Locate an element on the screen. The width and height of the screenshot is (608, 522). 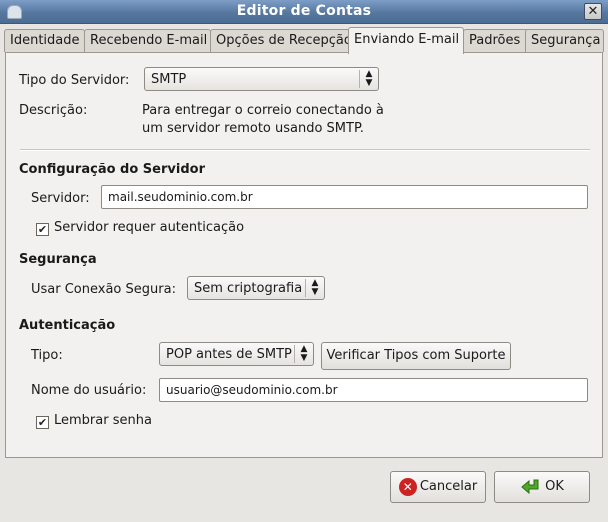
tab-padroes: Padrões is located at coordinates (496, 40).